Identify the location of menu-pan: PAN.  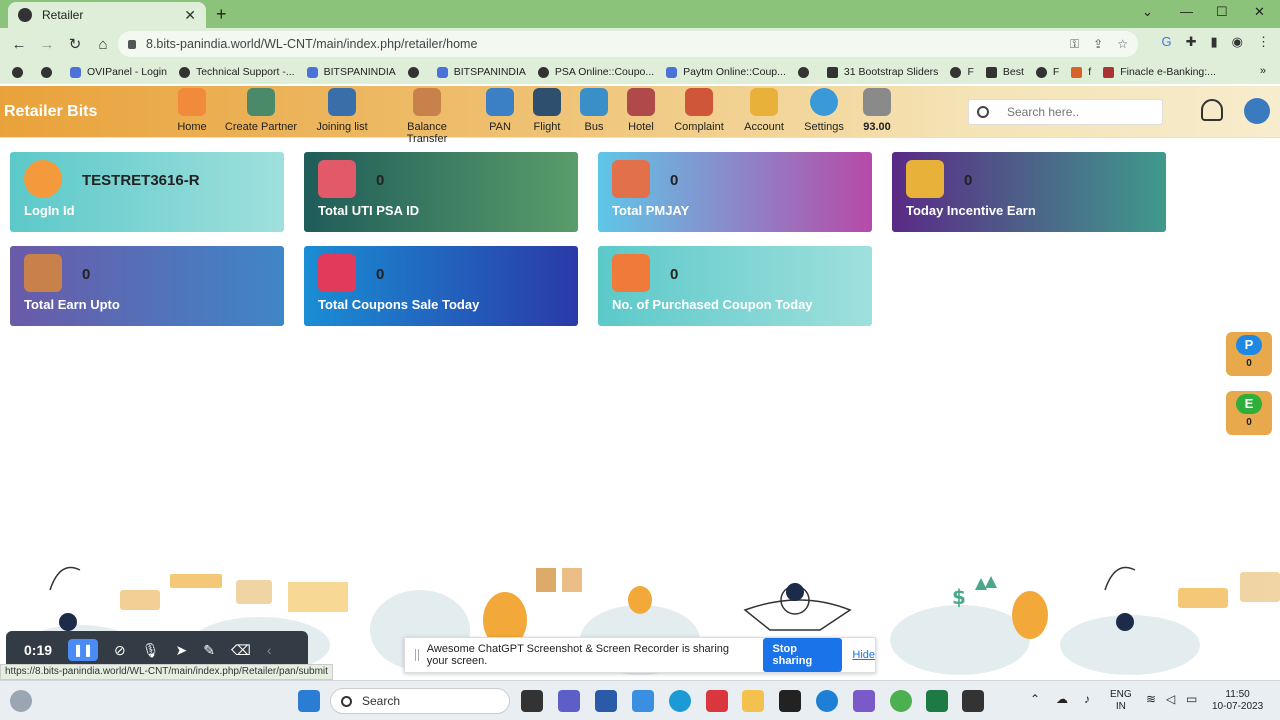
(500, 110).